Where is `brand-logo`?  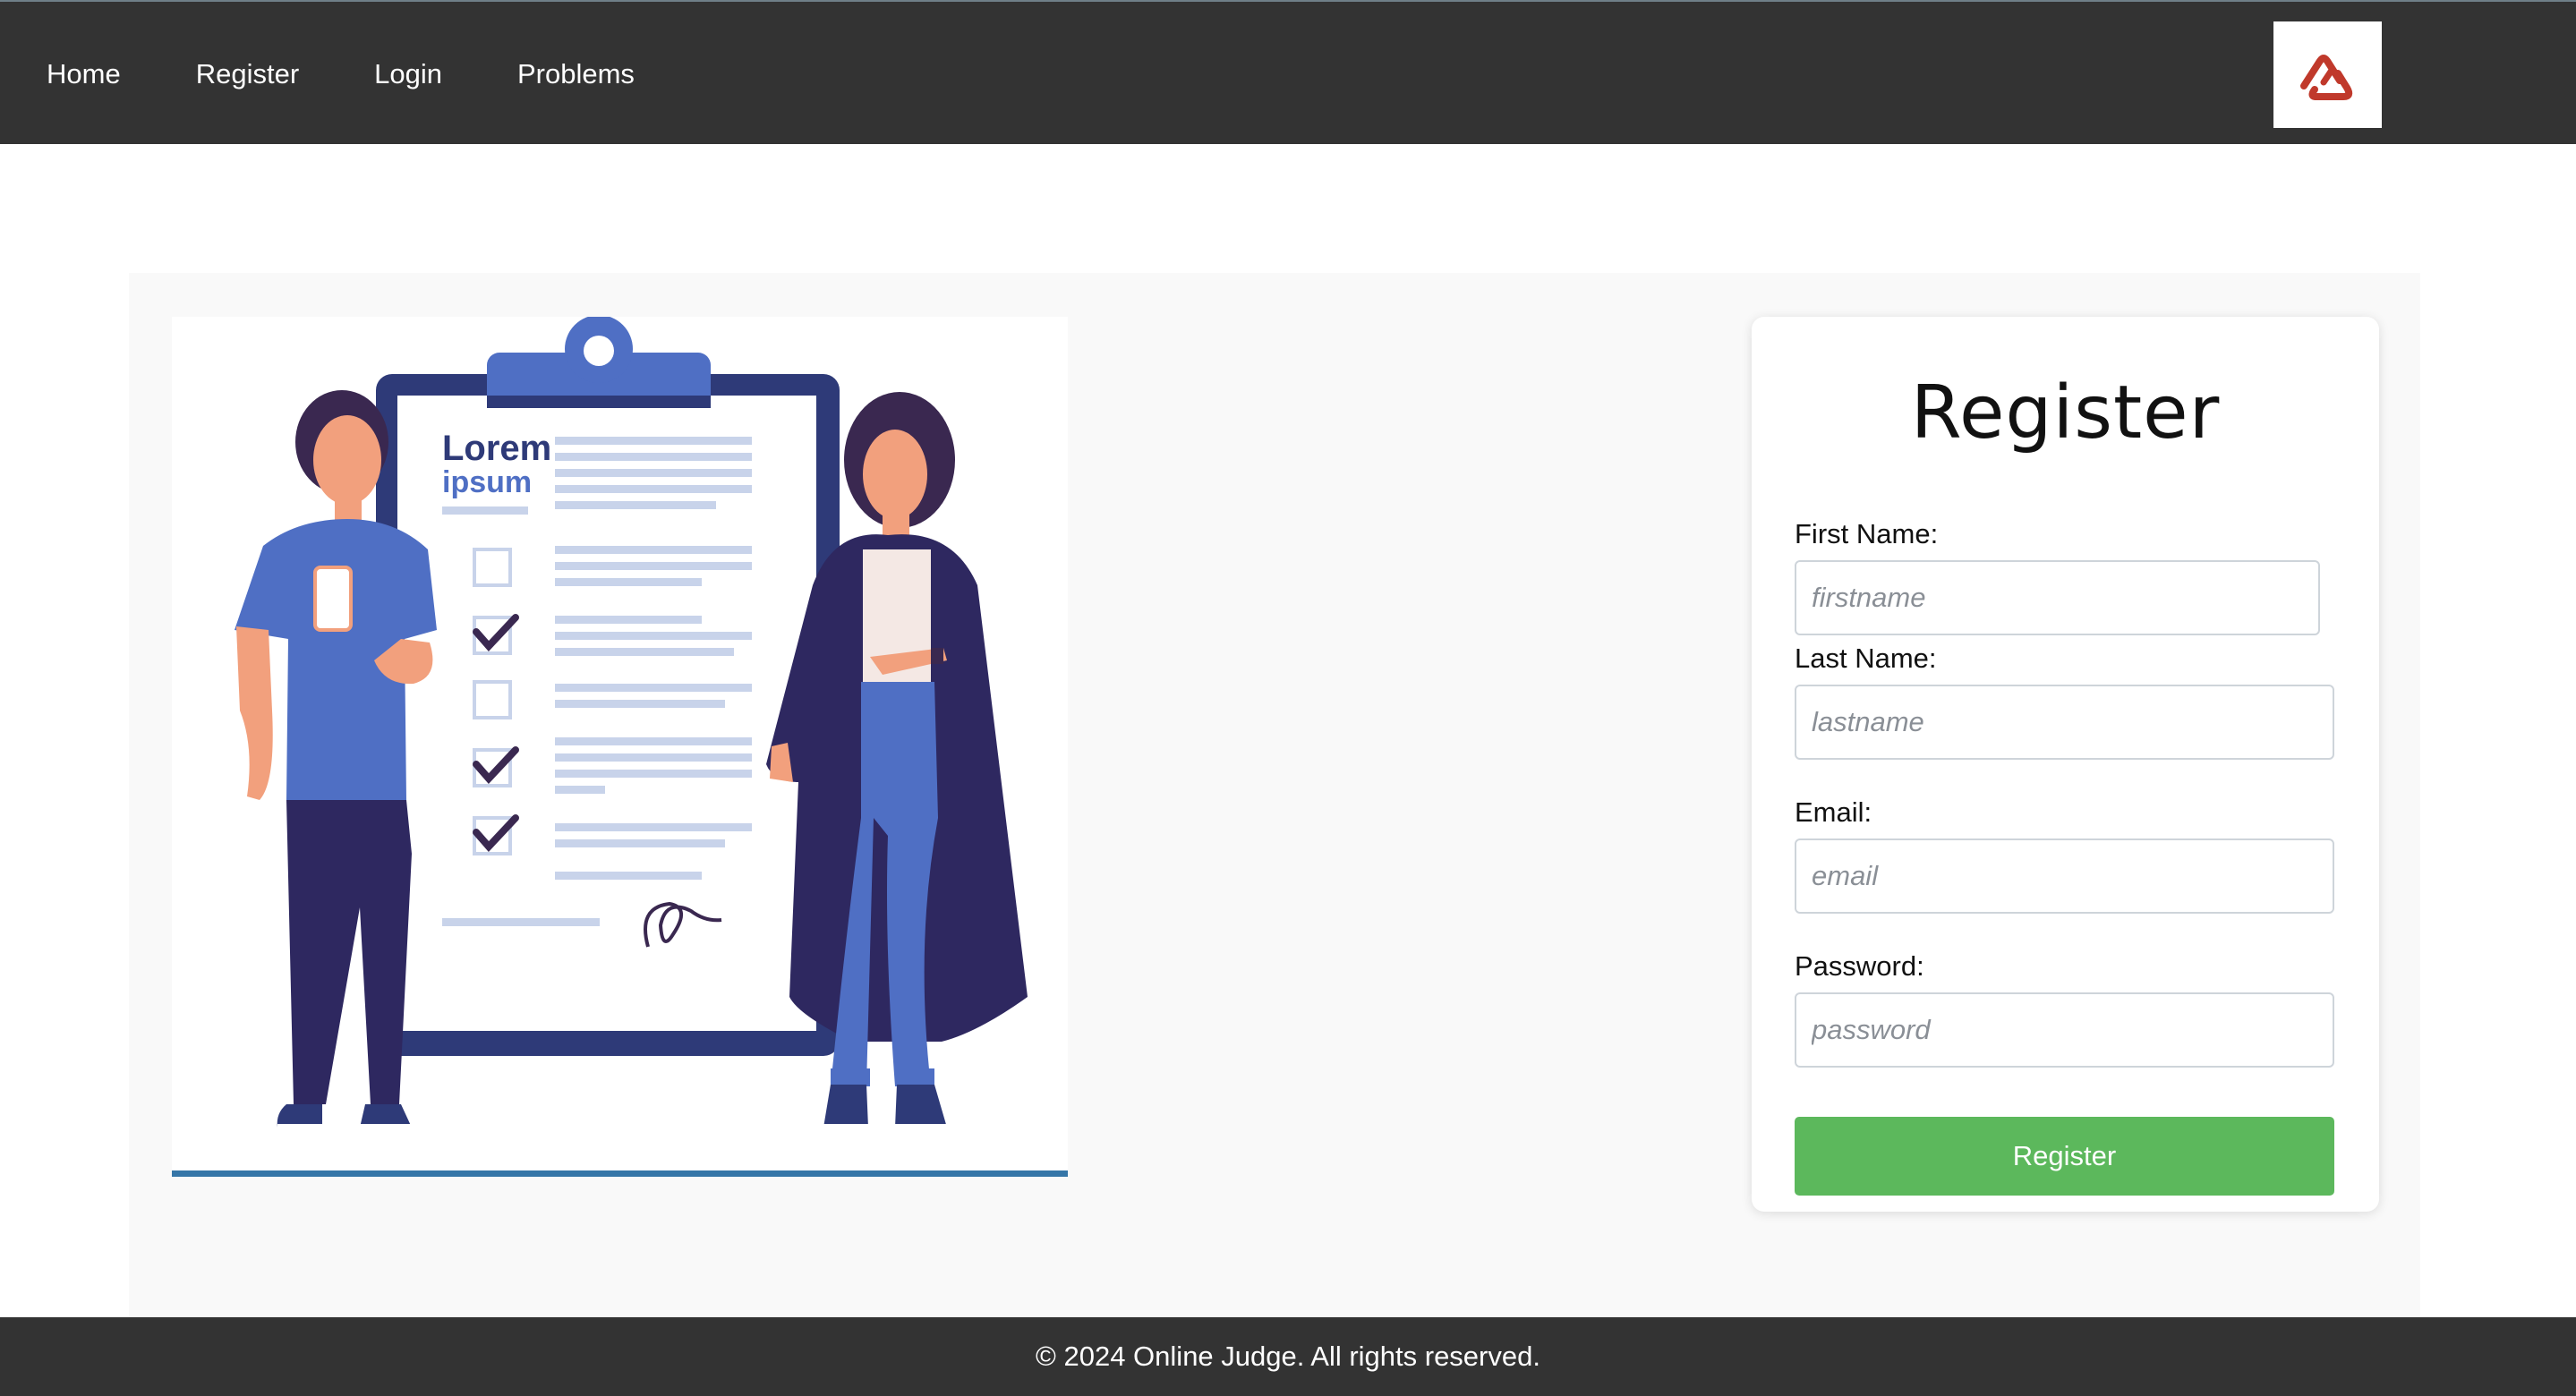
brand-logo is located at coordinates (2327, 74).